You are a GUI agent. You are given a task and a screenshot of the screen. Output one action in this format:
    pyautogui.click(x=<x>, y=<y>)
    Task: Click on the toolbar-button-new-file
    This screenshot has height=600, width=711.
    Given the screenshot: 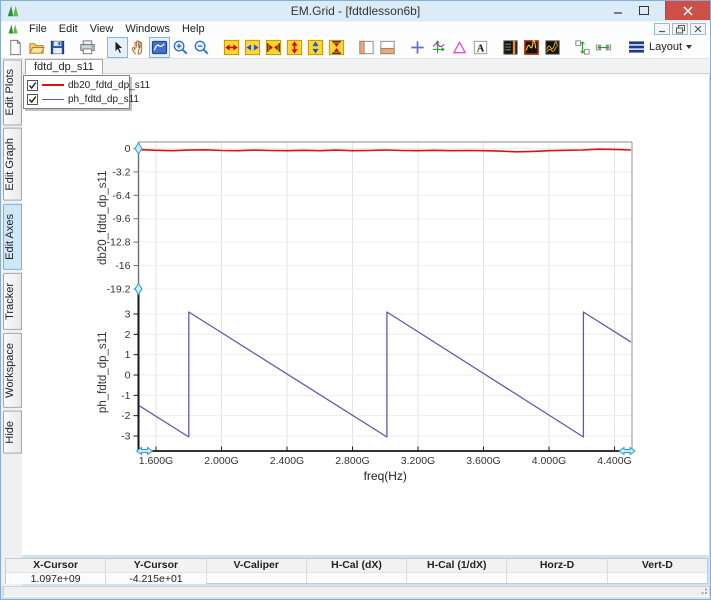 What is the action you would take?
    pyautogui.click(x=15, y=47)
    